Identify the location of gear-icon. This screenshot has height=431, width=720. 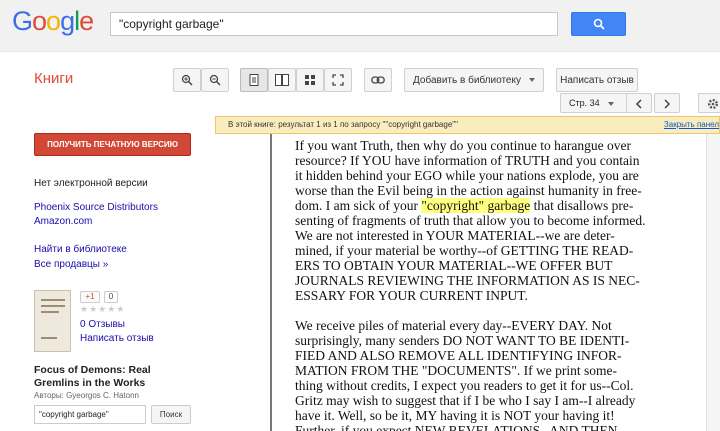
(713, 104).